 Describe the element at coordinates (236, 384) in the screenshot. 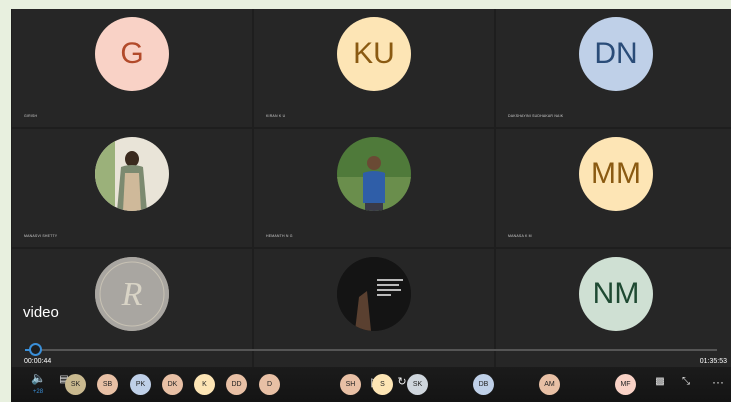

I see `participant-chip: DD` at that location.